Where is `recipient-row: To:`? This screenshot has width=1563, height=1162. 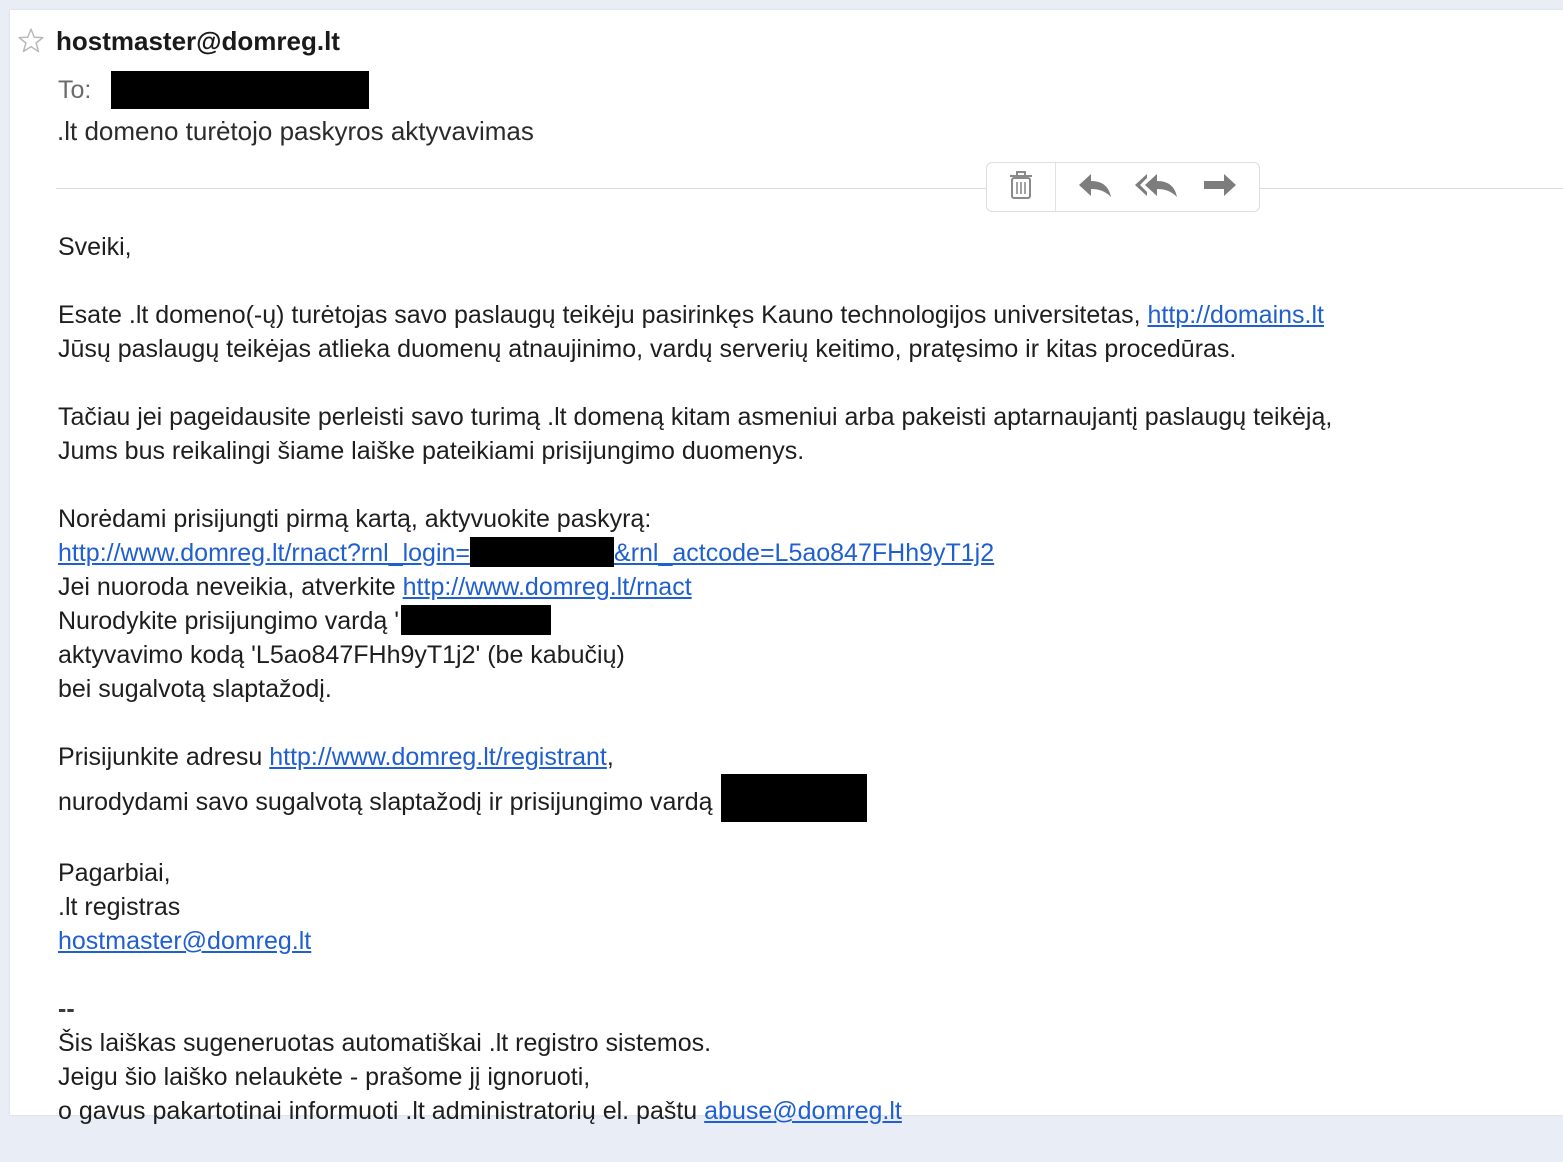 recipient-row: To: is located at coordinates (214, 90).